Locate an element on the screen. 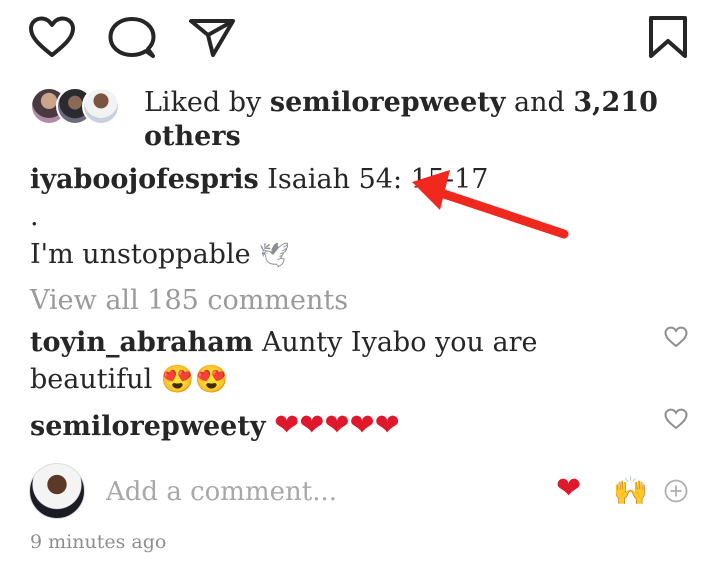  comment-button is located at coordinates (132, 38).